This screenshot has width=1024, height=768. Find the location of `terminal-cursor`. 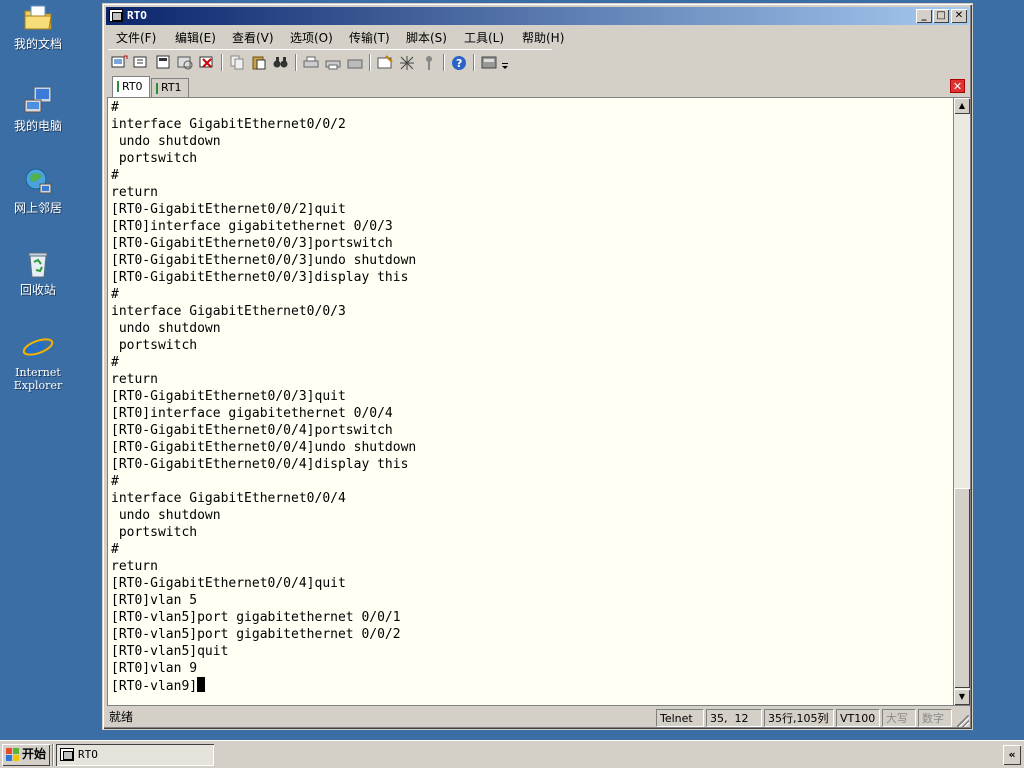

terminal-cursor is located at coordinates (201, 684).